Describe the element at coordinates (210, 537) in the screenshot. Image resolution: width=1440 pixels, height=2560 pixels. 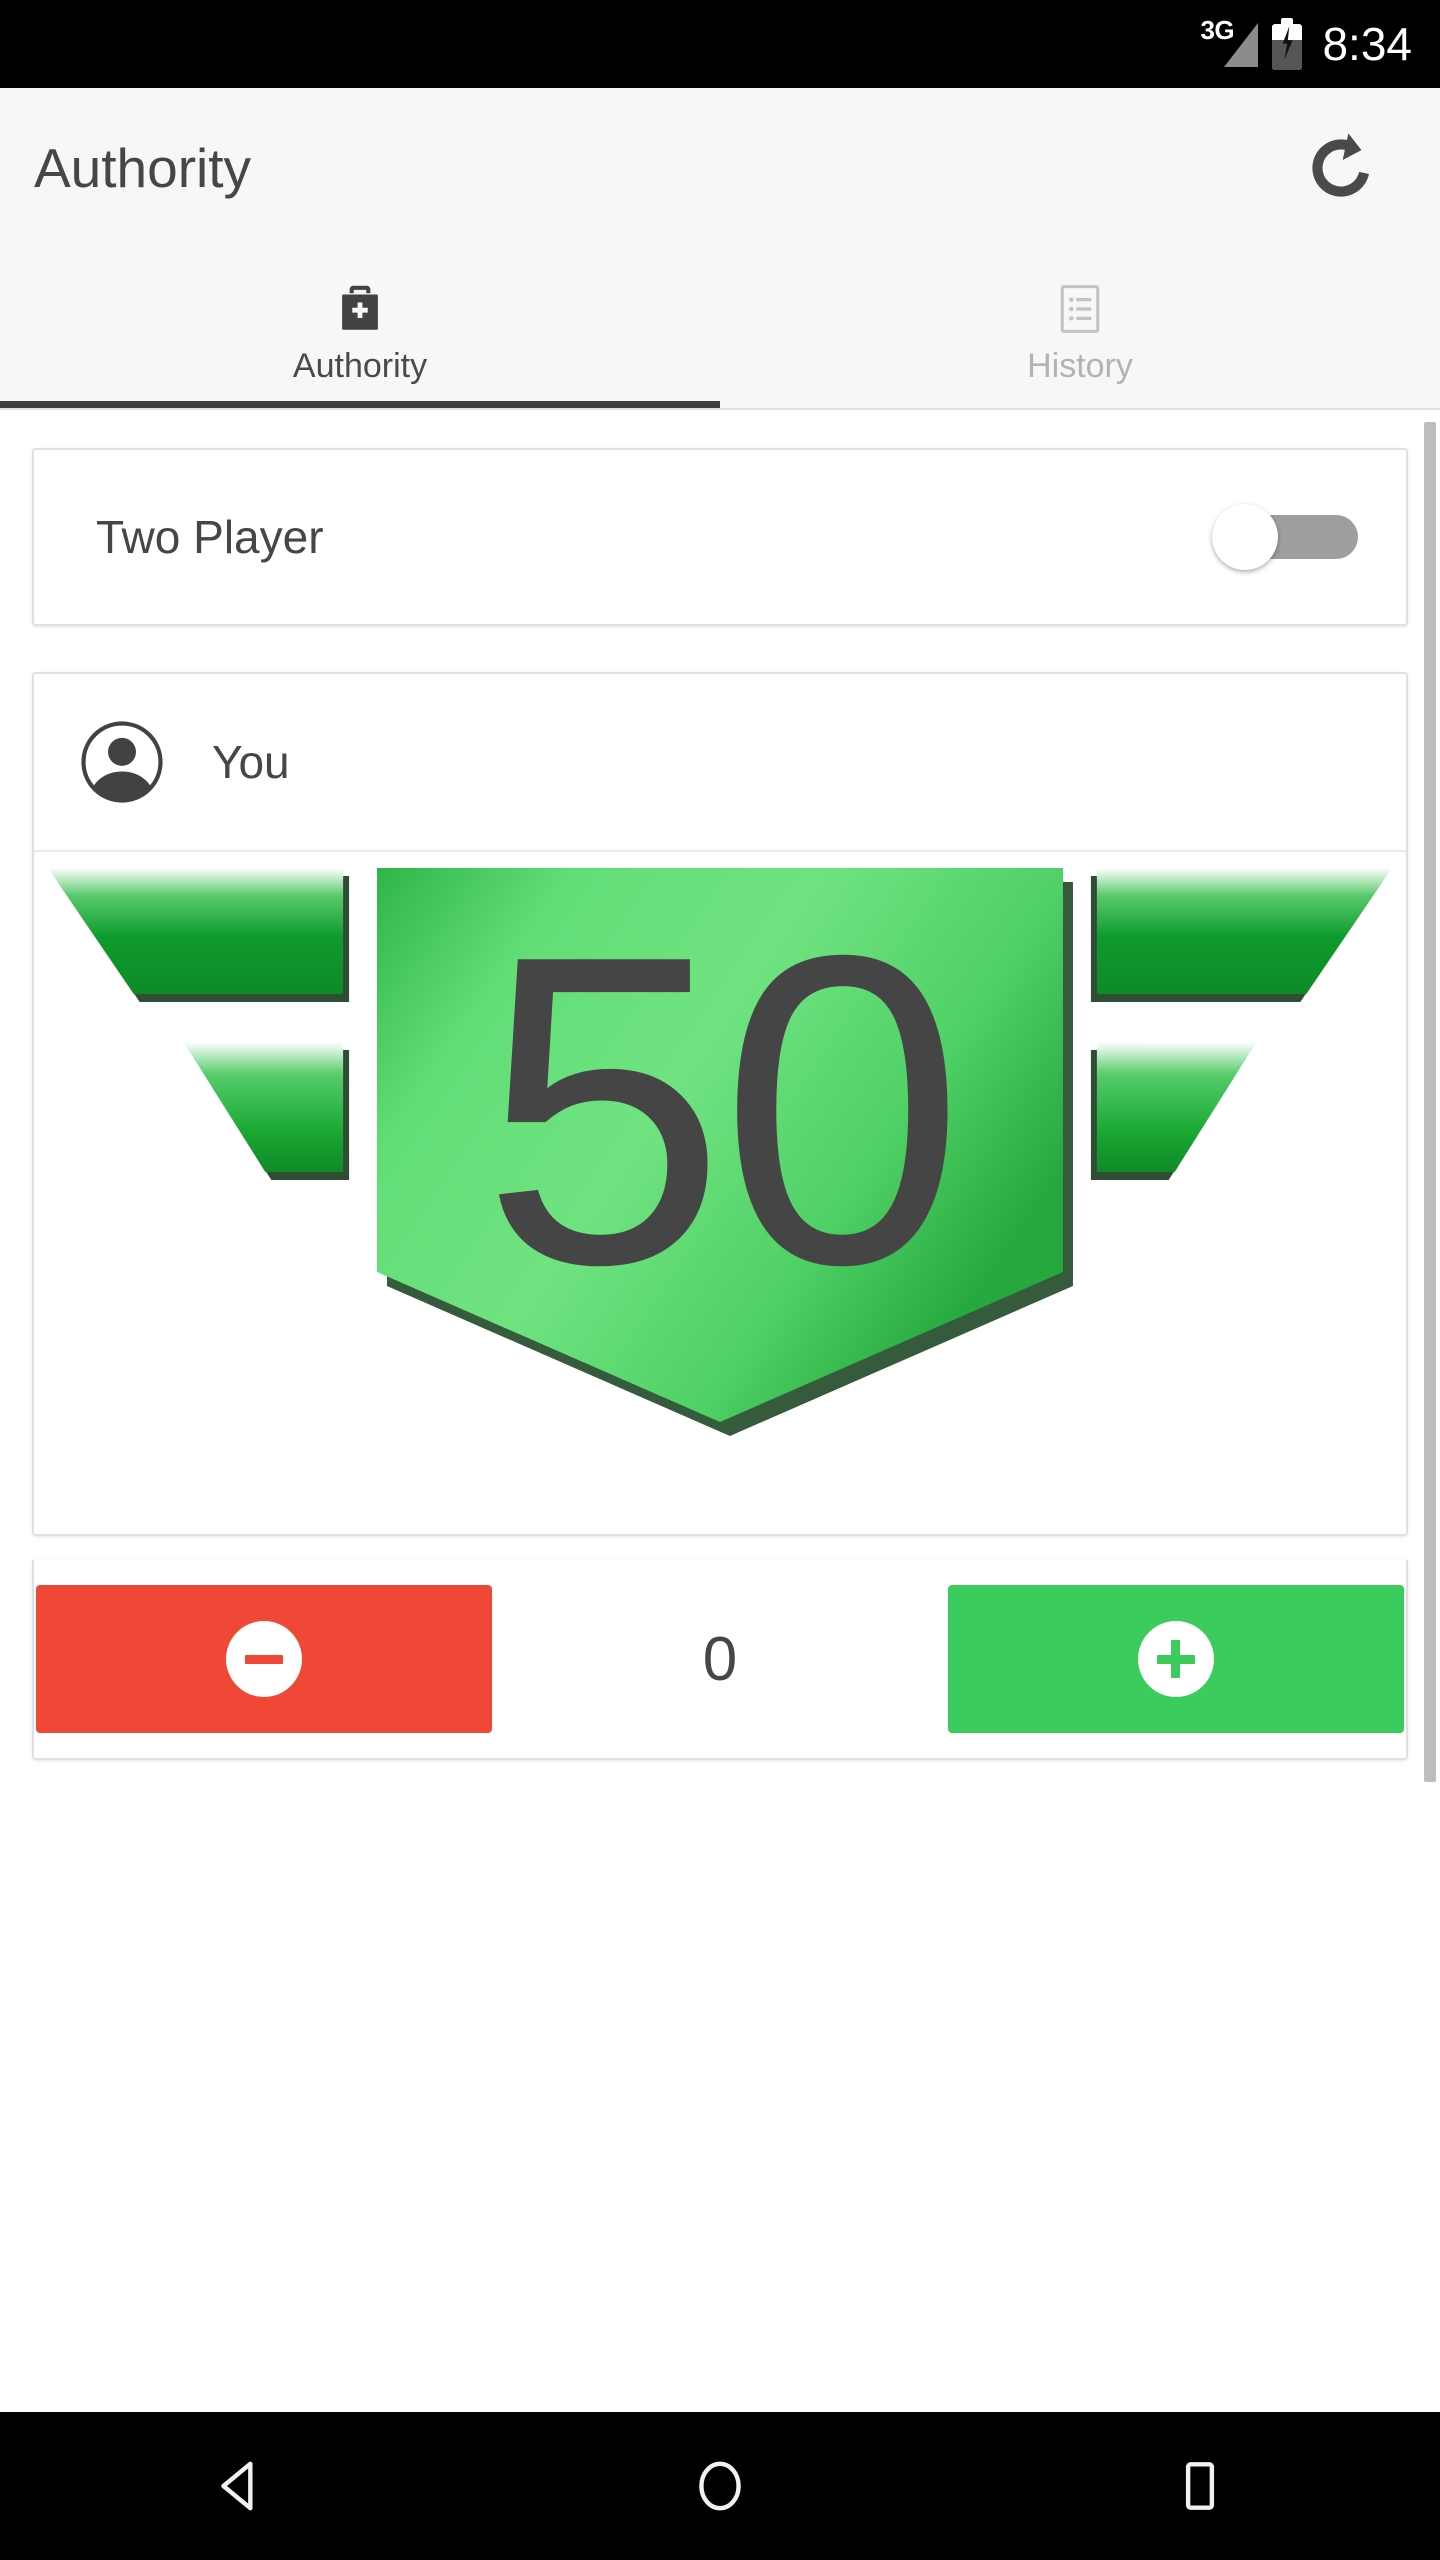
I see `two-player-label: Two Player` at that location.